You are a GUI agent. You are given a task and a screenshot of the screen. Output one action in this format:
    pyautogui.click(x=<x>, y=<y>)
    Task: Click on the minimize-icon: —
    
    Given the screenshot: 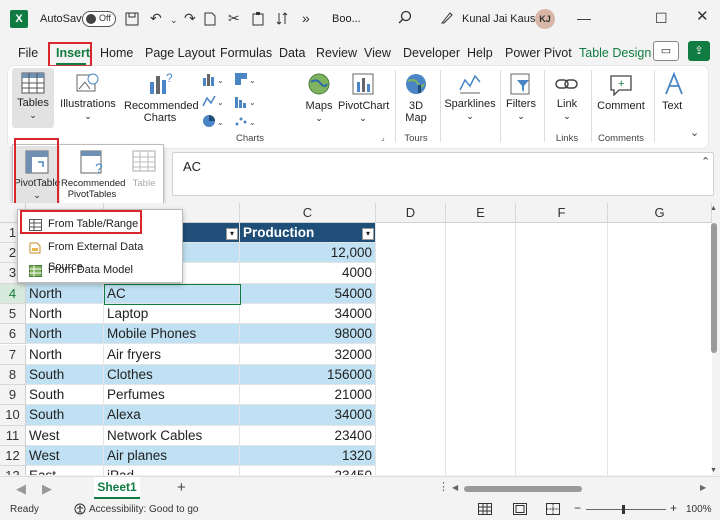 What is the action you would take?
    pyautogui.click(x=584, y=18)
    